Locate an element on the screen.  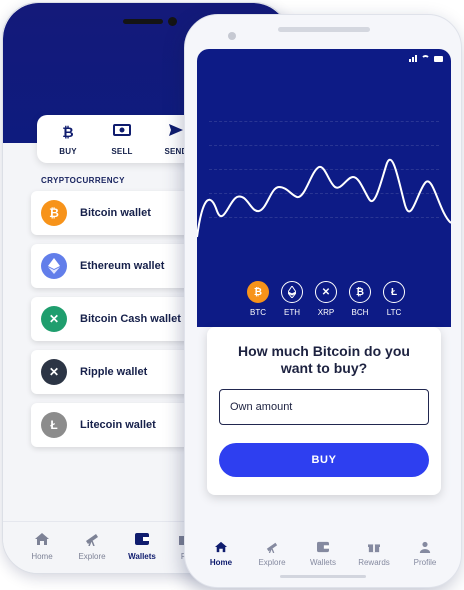
wallet-label: Litecoin wallet is located at coordinates (118, 425).